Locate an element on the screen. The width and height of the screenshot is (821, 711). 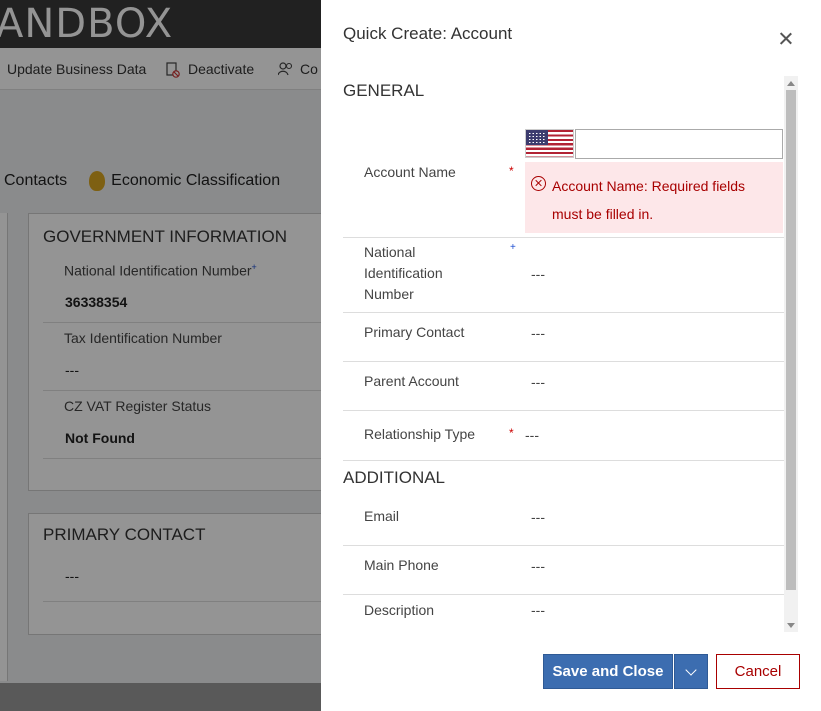
primary-contact-label: Primary Contact is located at coordinates (414, 332).